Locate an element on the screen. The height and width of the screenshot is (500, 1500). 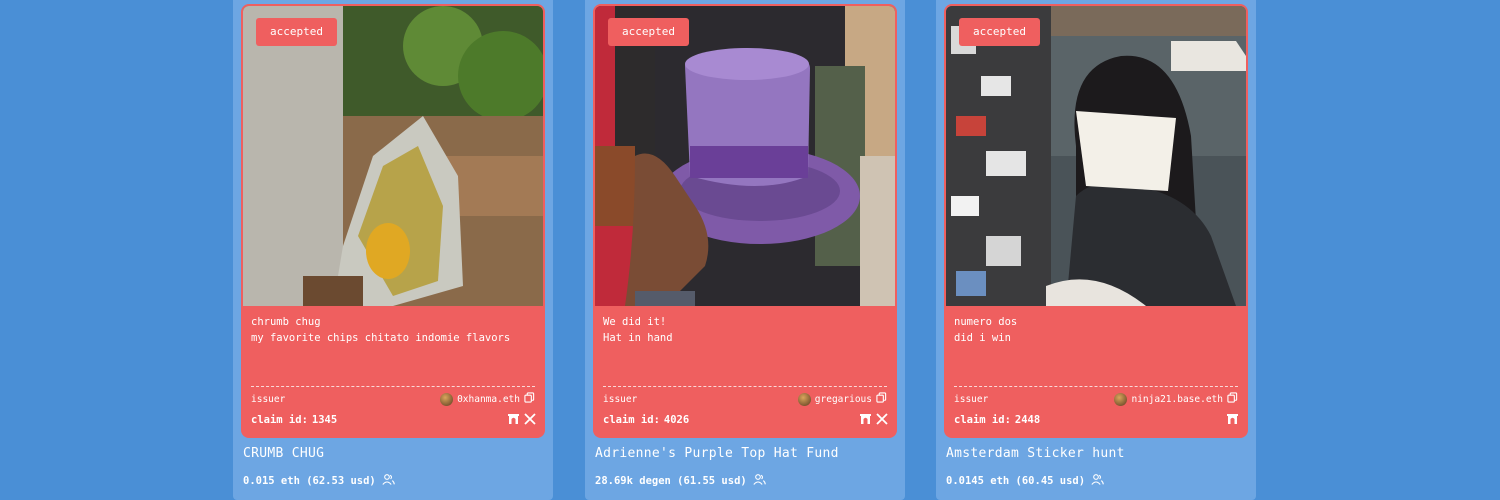
description-line: numero dos is located at coordinates (986, 322).